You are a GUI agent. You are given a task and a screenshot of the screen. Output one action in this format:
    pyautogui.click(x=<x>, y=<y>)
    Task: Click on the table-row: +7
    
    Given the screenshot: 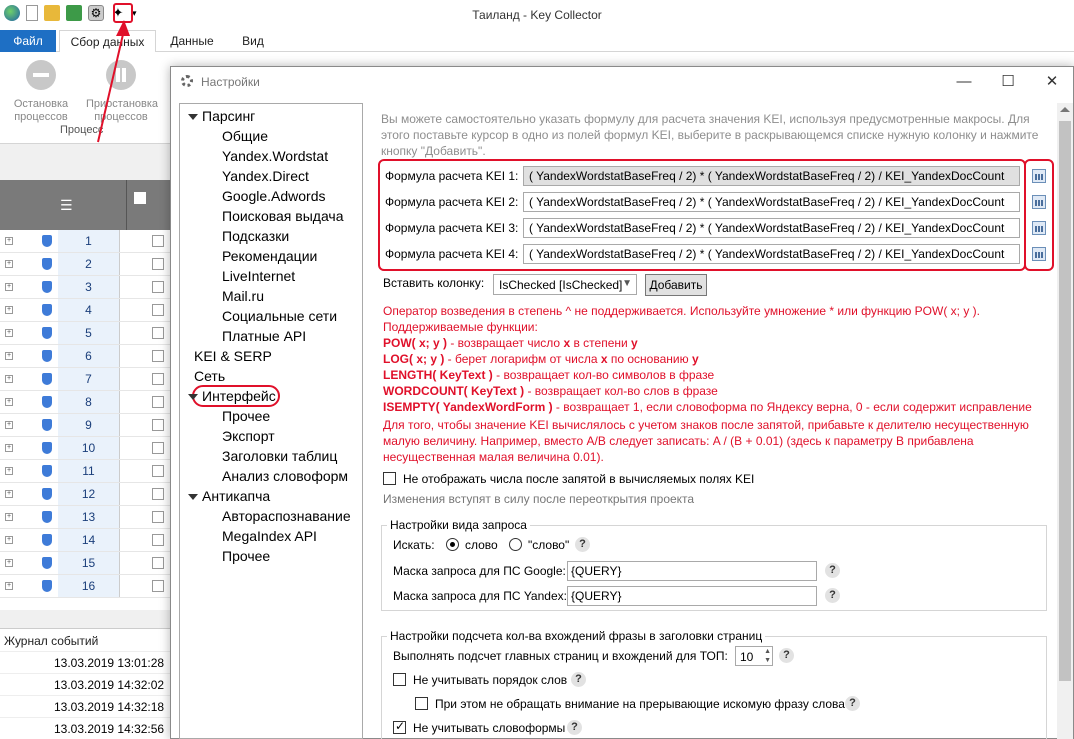 What is the action you would take?
    pyautogui.click(x=87, y=379)
    